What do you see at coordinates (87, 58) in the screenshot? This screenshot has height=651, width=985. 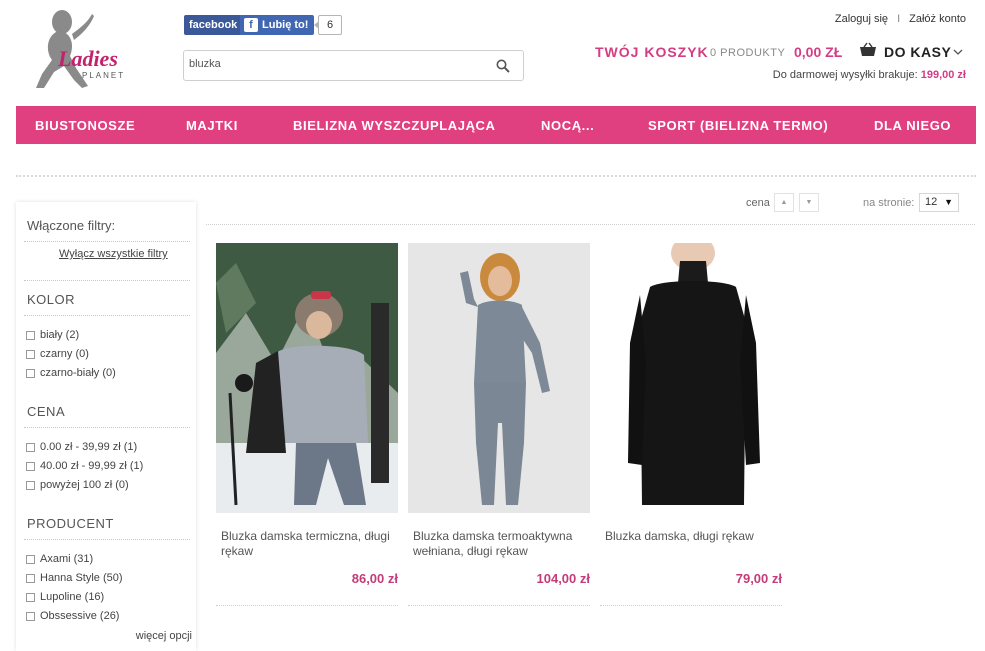 I see `logo-text: Ladies` at bounding box center [87, 58].